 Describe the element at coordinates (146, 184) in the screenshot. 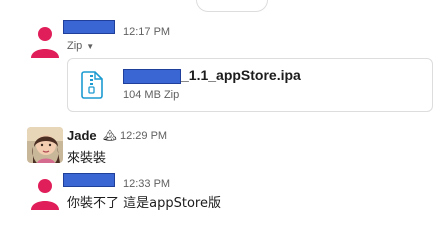

I see `message-timestamp: 12:33 PM` at that location.